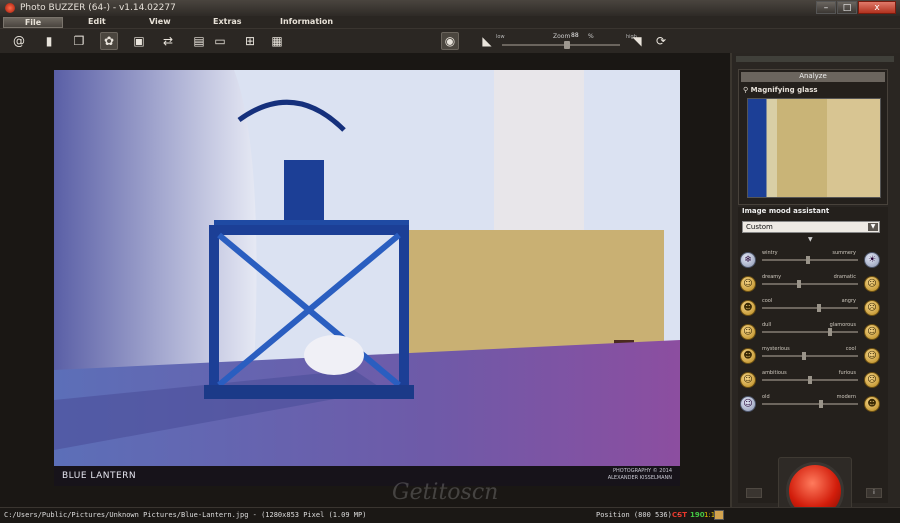 The width and height of the screenshot is (900, 523). I want to click on mood-label-right: angry, so click(848, 301).